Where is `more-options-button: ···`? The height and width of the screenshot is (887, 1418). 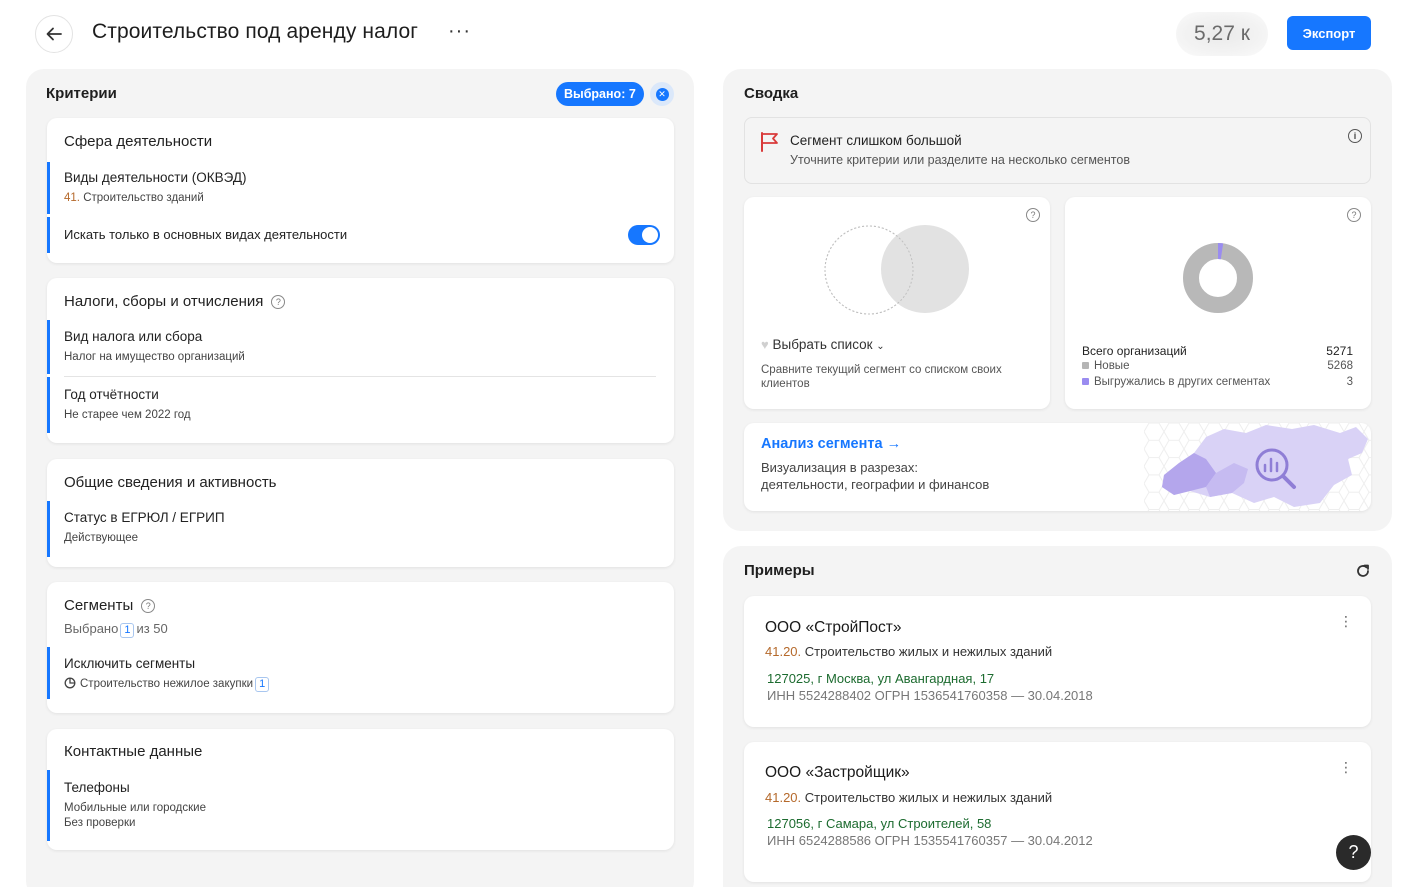
more-options-button: ··· is located at coordinates (459, 31).